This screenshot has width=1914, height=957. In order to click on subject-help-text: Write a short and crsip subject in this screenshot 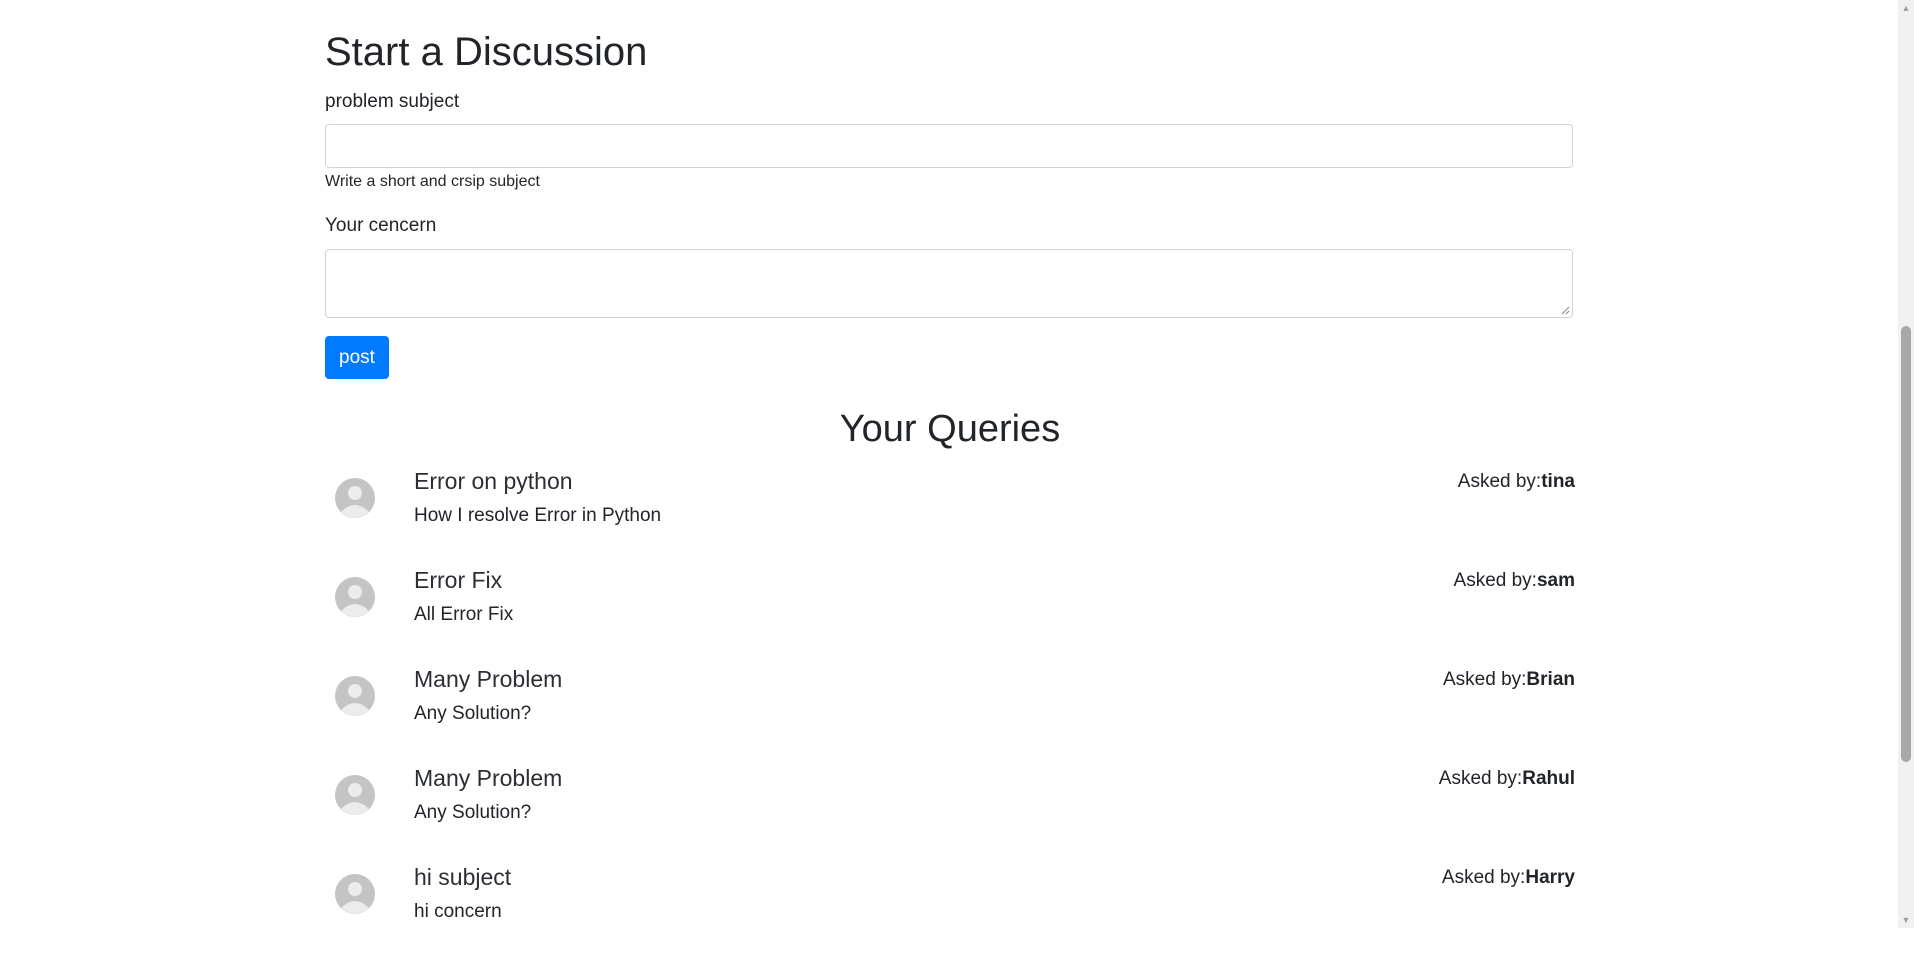, I will do `click(432, 181)`.